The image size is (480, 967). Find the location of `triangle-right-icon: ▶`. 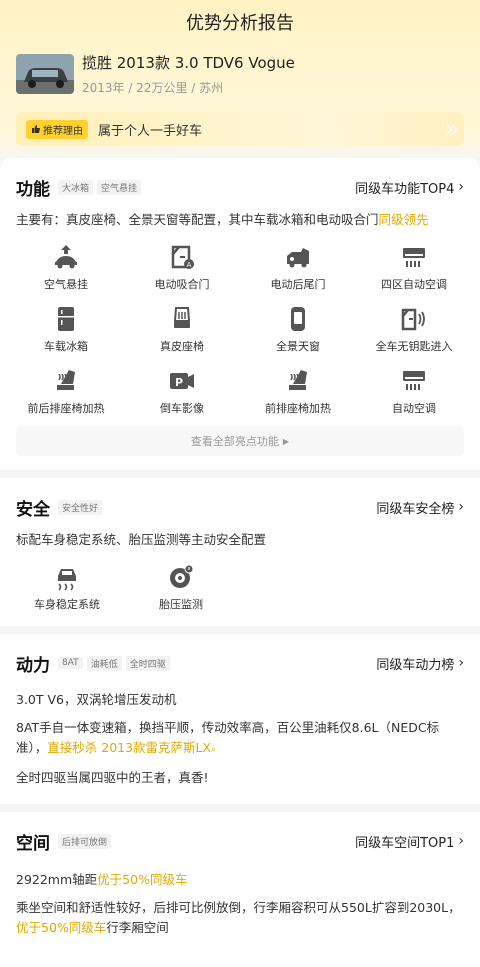

triangle-right-icon: ▶ is located at coordinates (286, 441).